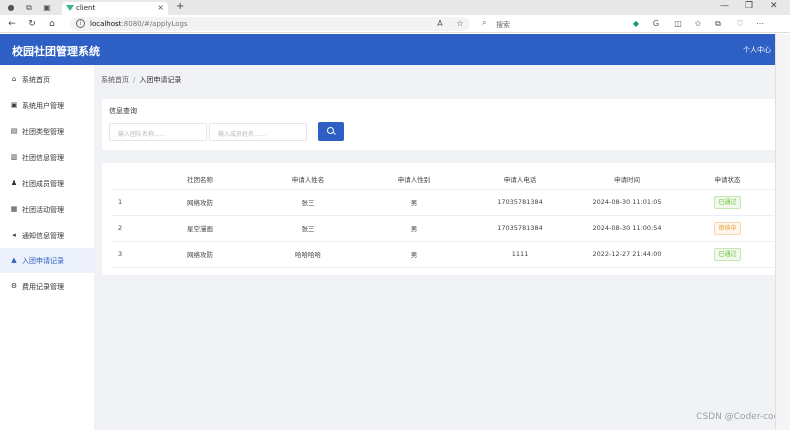 The width and height of the screenshot is (790, 430). Describe the element at coordinates (718, 24) in the screenshot. I see `collections-icon: ⧉` at that location.